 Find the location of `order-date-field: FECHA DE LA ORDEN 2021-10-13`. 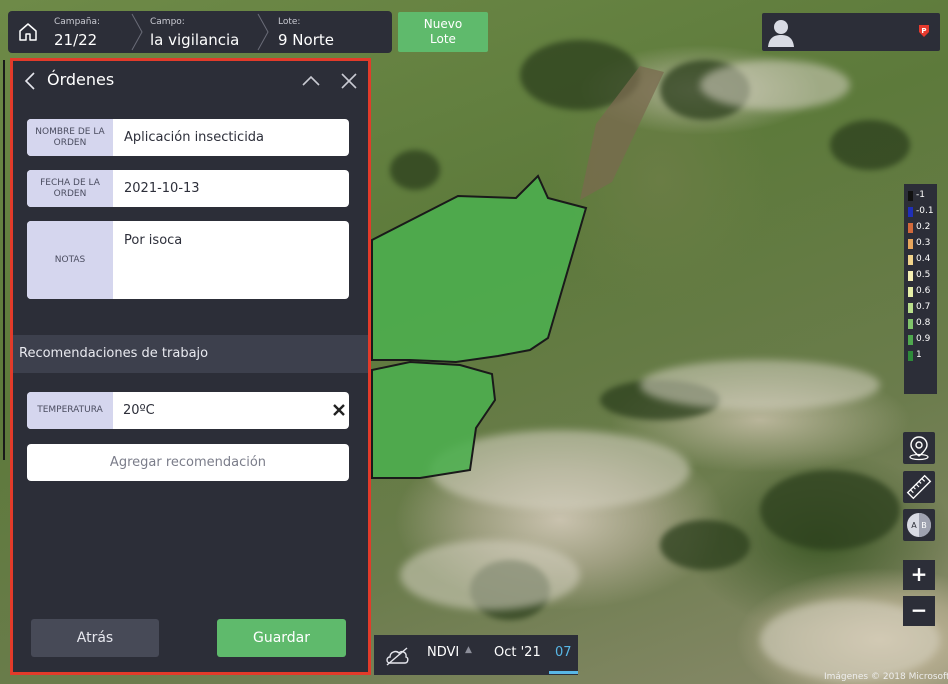

order-date-field: FECHA DE LA ORDEN 2021-10-13 is located at coordinates (188, 188).